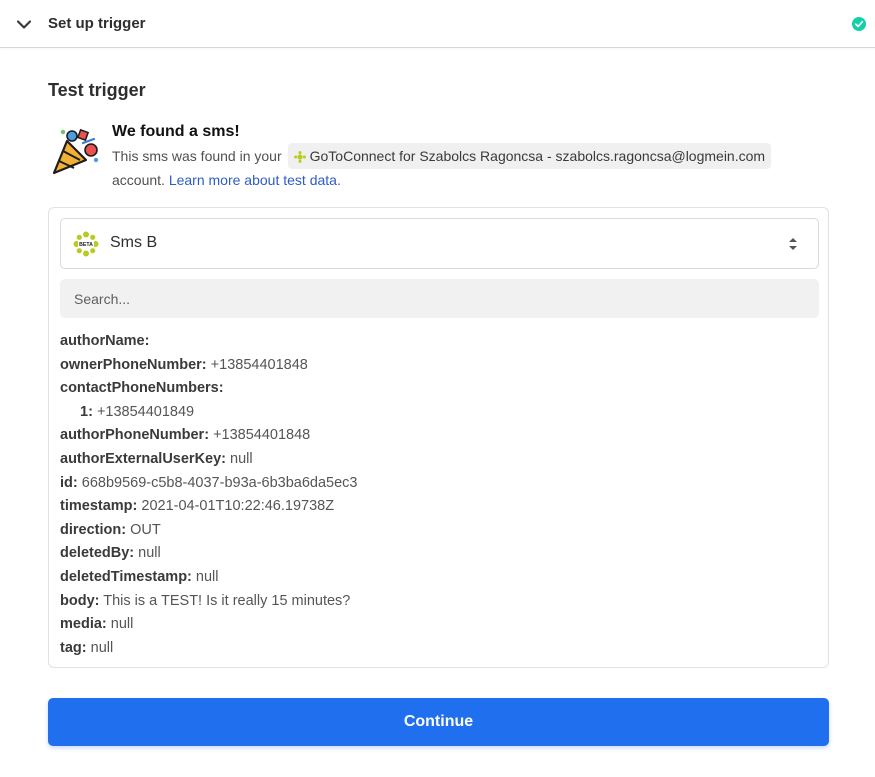 The image size is (875, 777). I want to click on found-prefix: This sms was found in your, so click(197, 156).